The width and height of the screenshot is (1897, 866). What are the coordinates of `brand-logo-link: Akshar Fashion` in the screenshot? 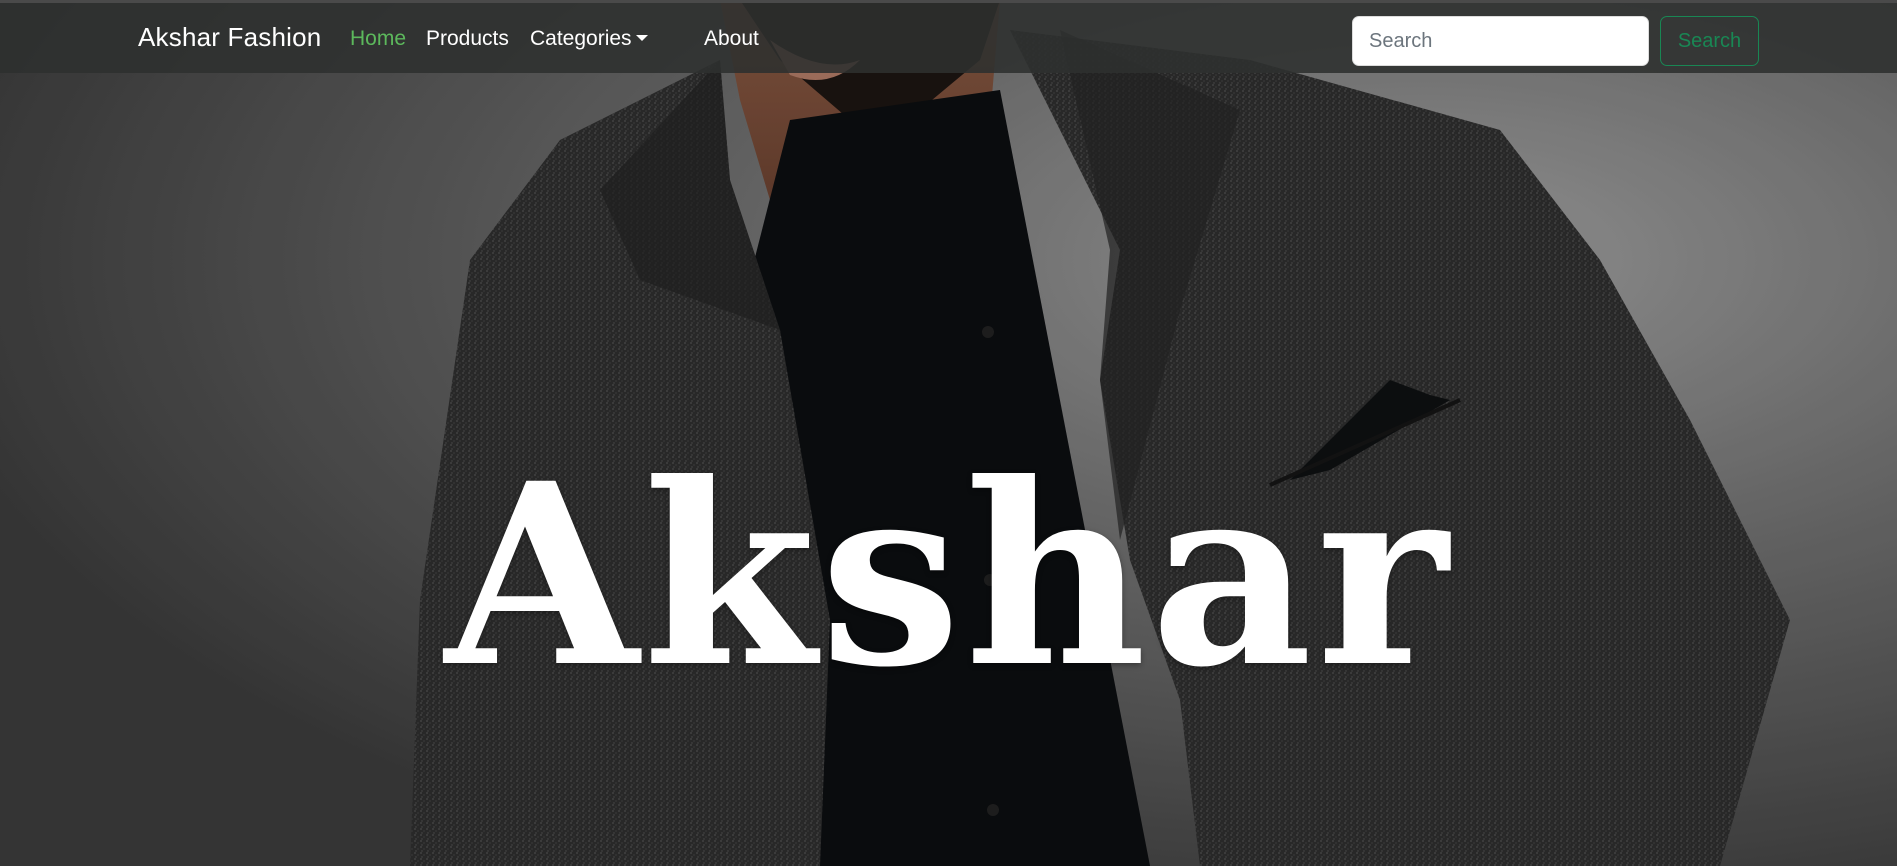 It's located at (229, 37).